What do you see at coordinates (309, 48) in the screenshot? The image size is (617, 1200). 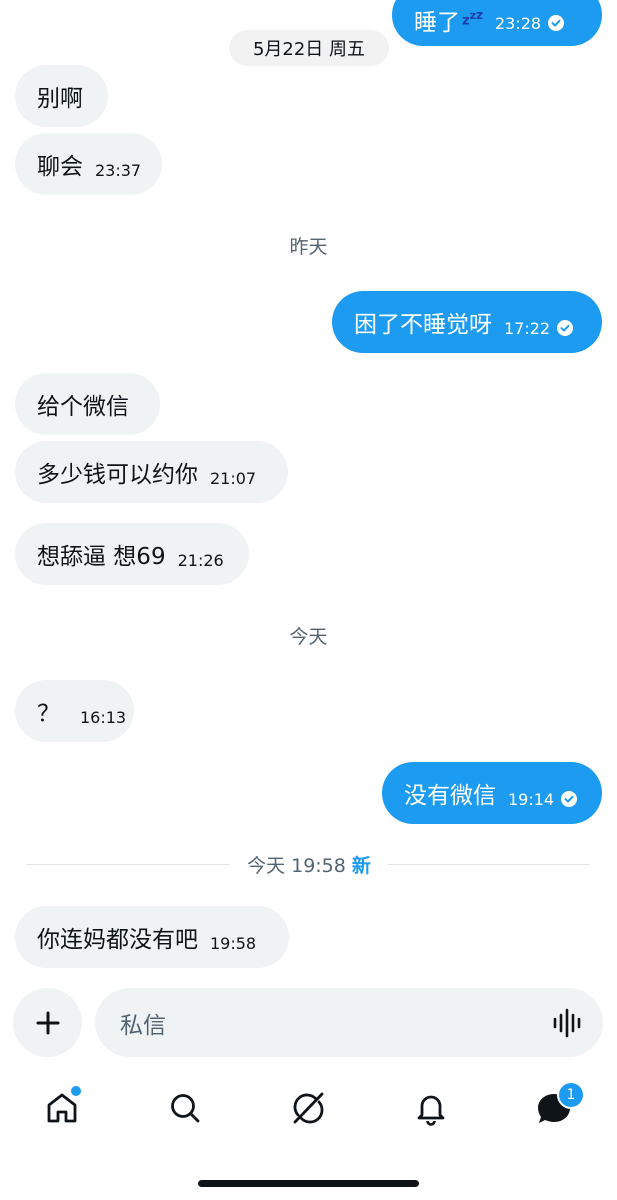 I see `date-separator: 5月22日 周五` at bounding box center [309, 48].